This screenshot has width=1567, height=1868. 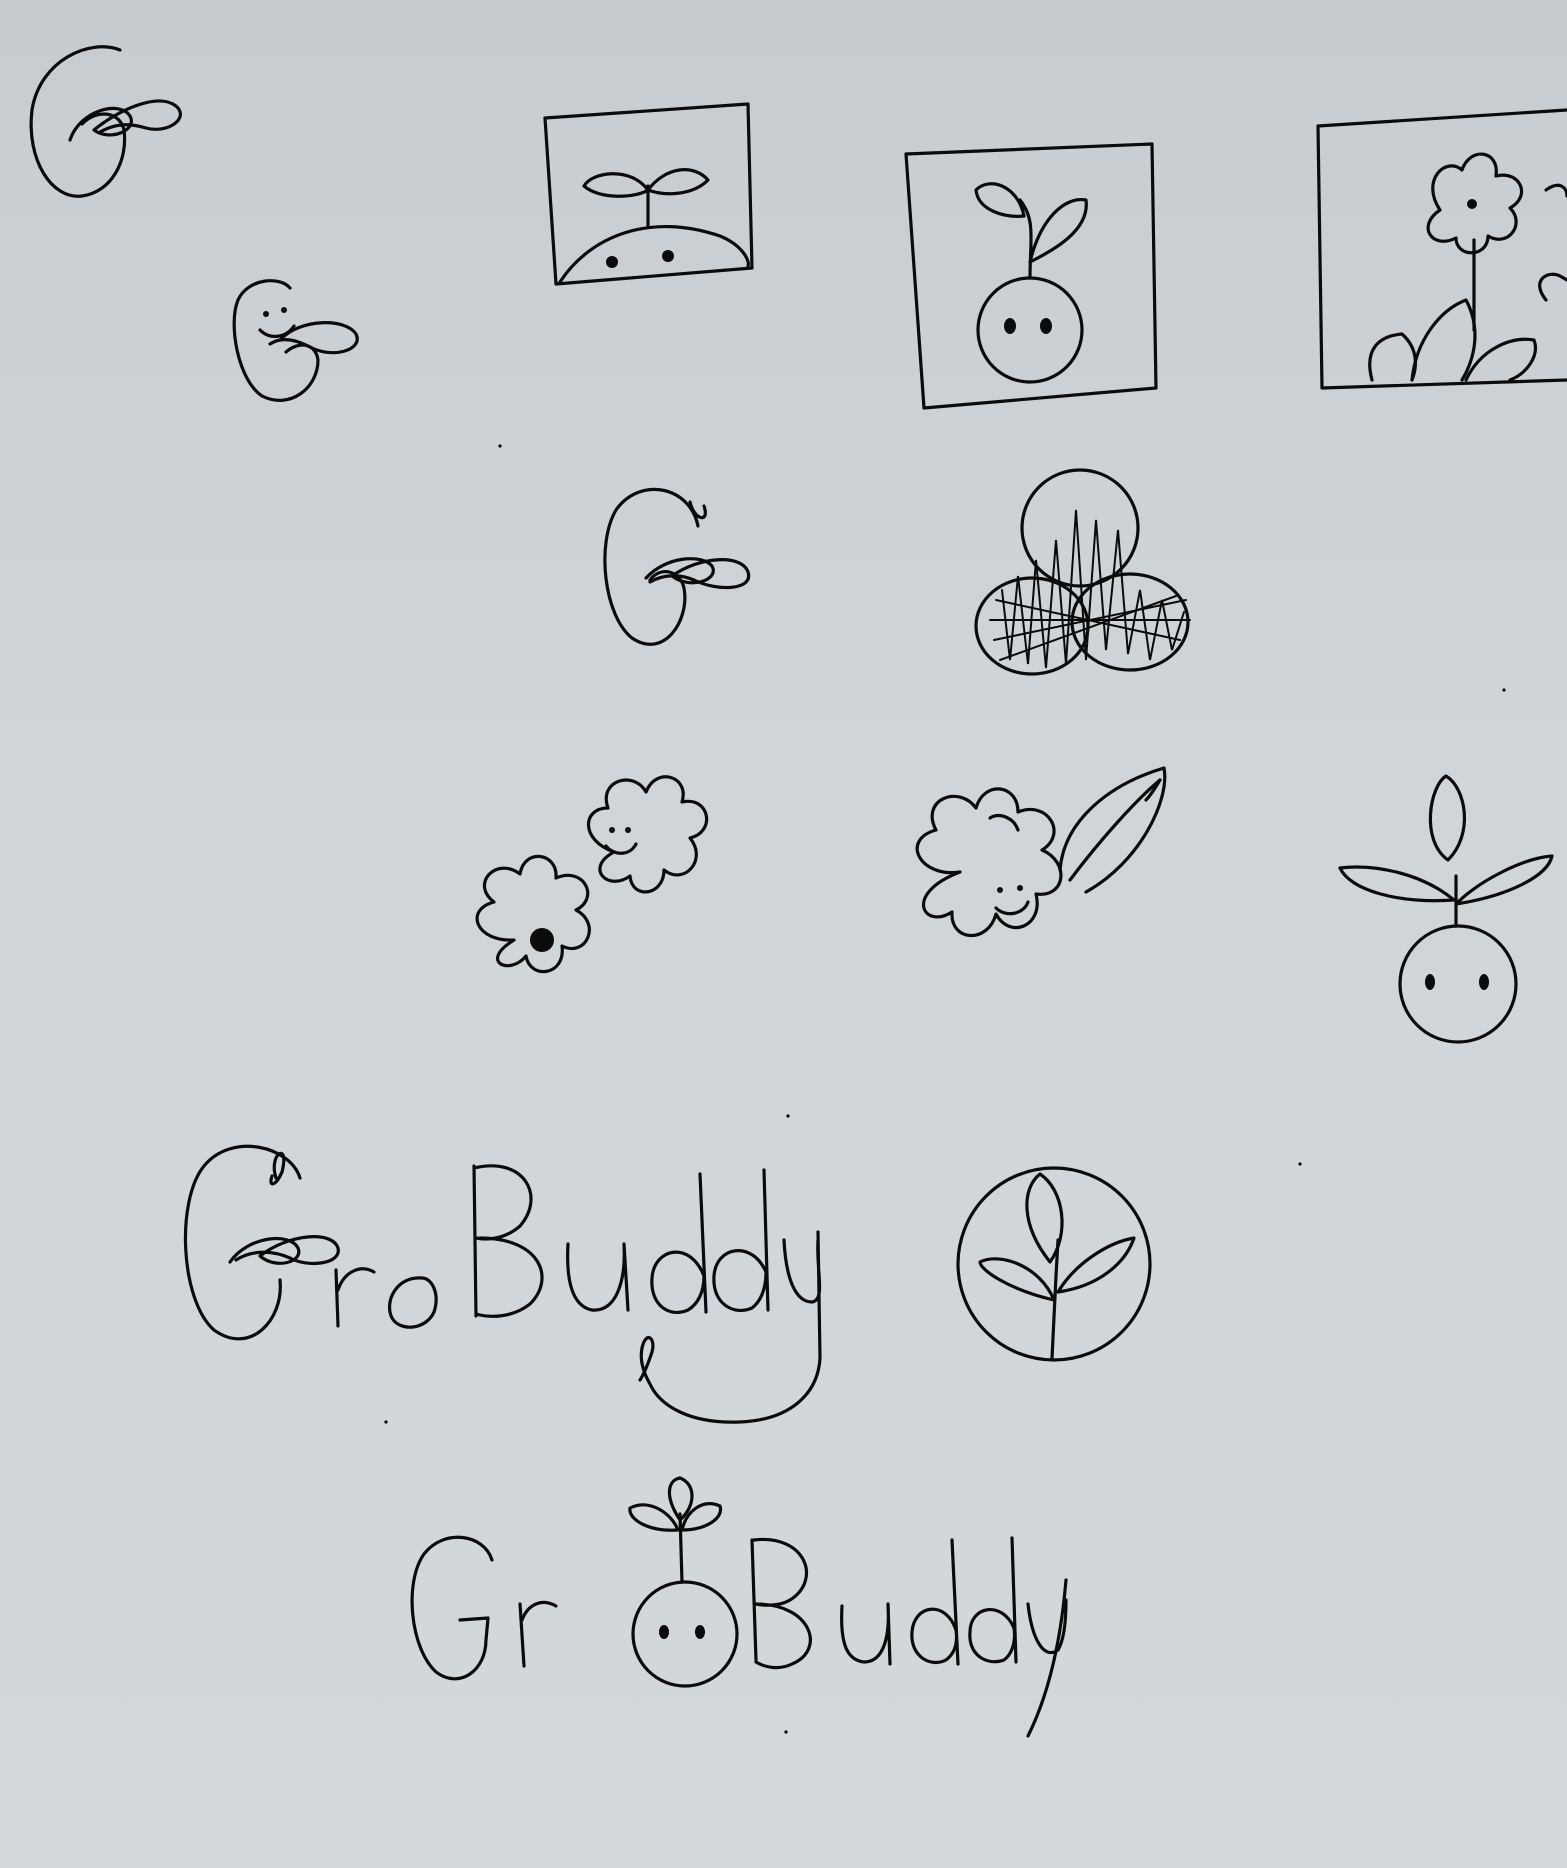 I want to click on scribbled-circles-sketch, so click(x=1082, y=572).